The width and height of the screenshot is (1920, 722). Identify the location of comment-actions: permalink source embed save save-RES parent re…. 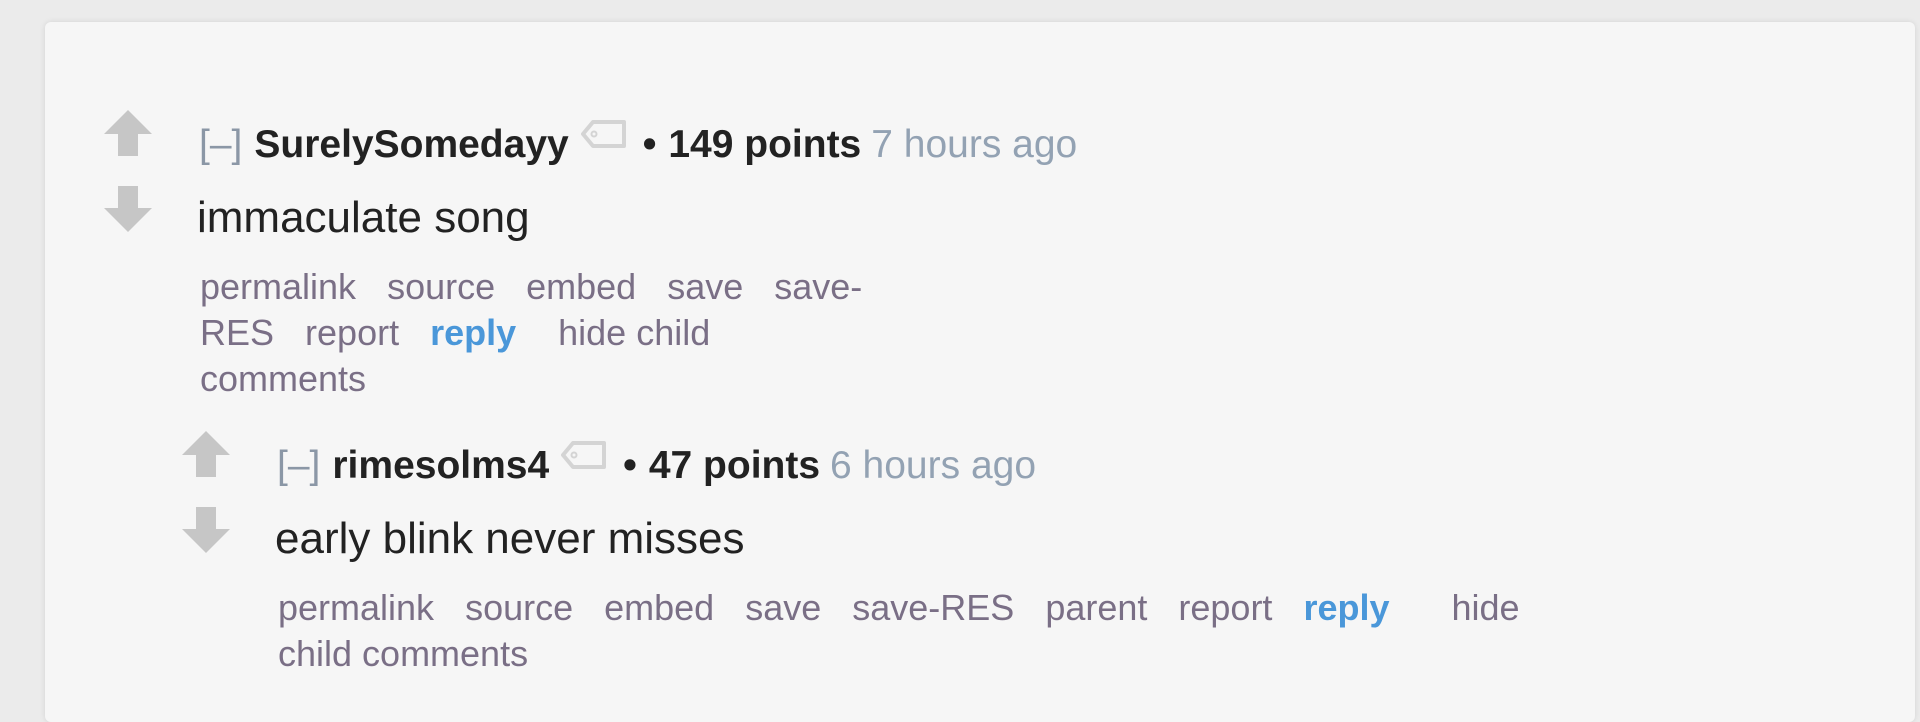
(933, 631).